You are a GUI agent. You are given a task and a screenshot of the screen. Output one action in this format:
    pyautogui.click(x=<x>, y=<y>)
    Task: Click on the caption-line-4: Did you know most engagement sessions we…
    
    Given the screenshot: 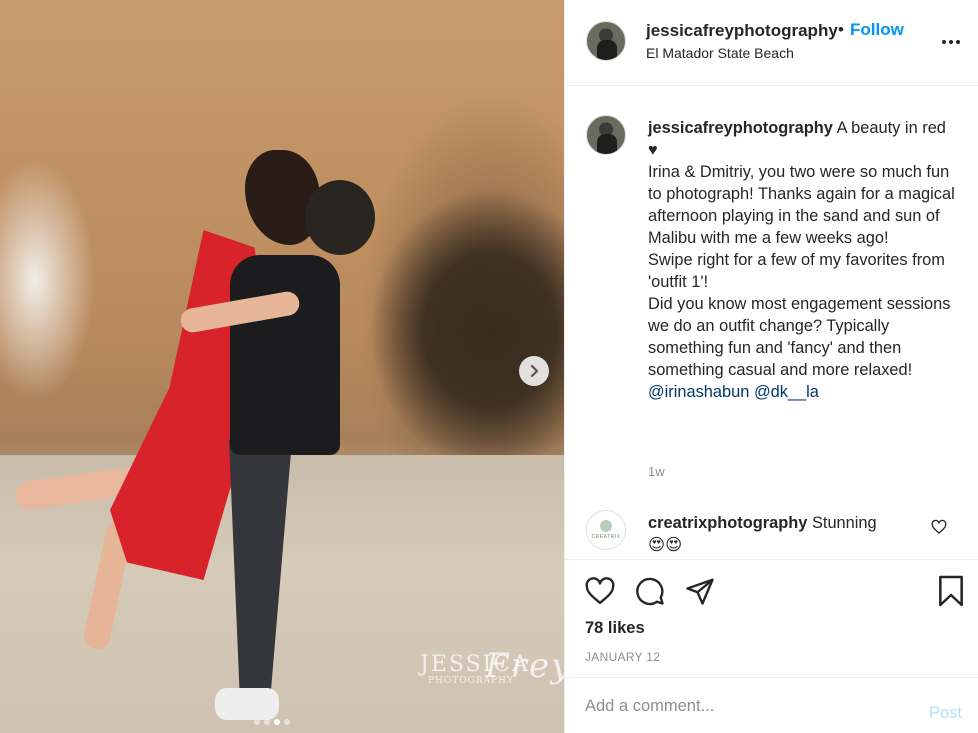 What is the action you would take?
    pyautogui.click(x=799, y=337)
    